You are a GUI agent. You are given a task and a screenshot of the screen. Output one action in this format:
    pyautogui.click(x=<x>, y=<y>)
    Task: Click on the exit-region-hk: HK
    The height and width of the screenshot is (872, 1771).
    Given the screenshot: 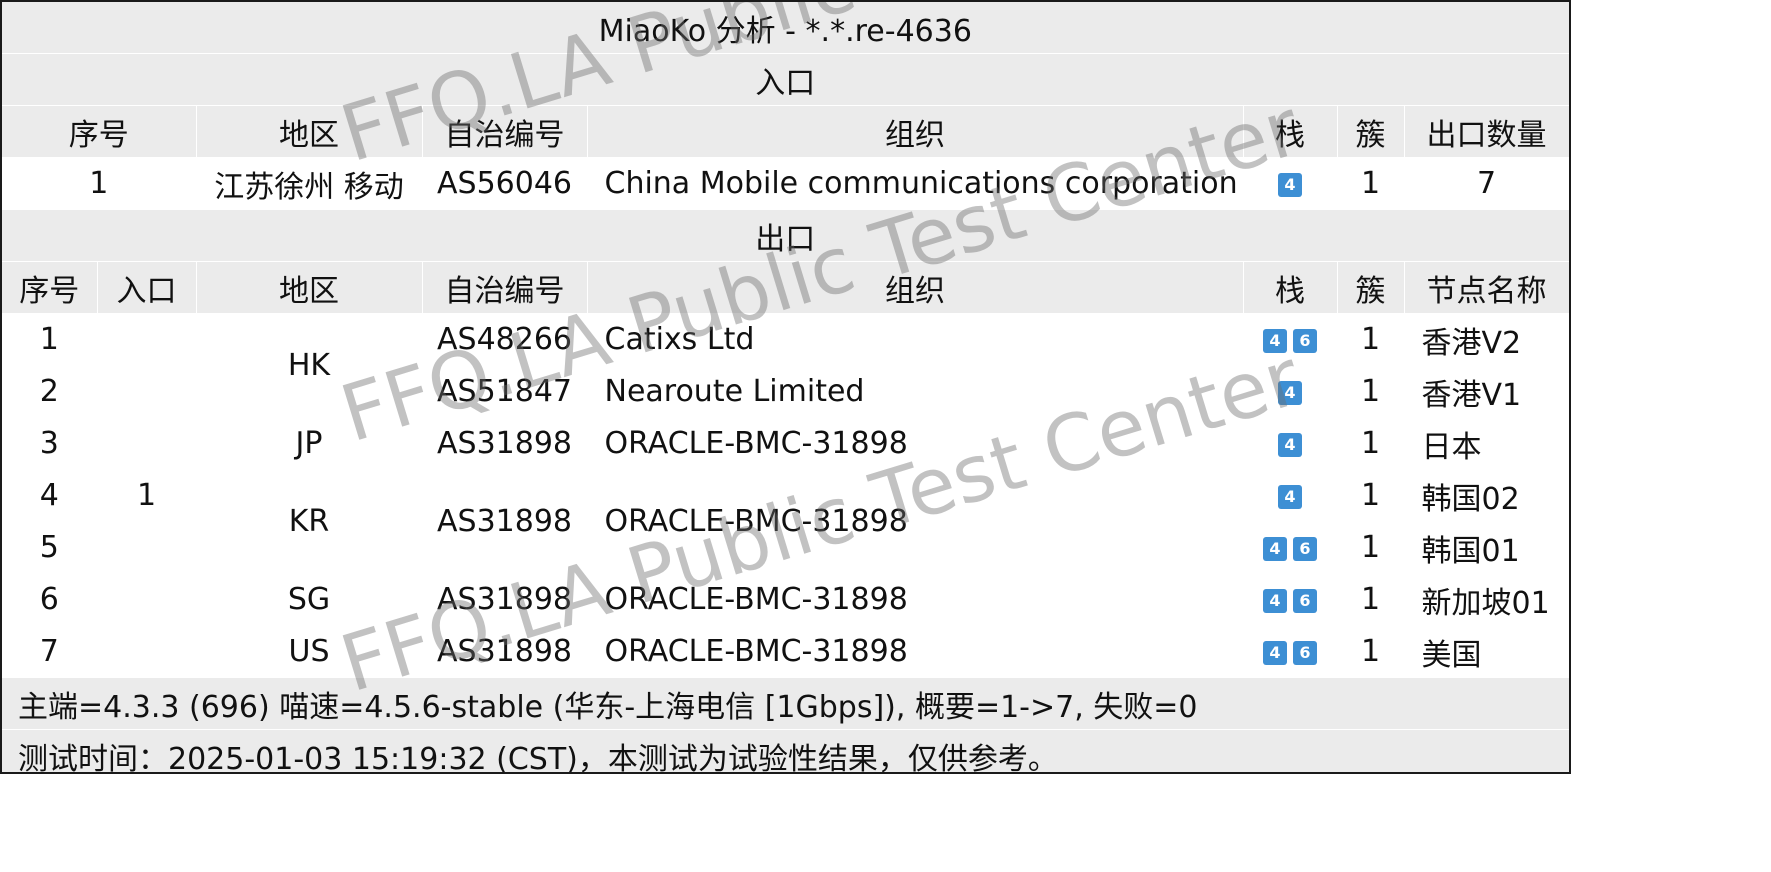 What is the action you would take?
    pyautogui.click(x=309, y=365)
    